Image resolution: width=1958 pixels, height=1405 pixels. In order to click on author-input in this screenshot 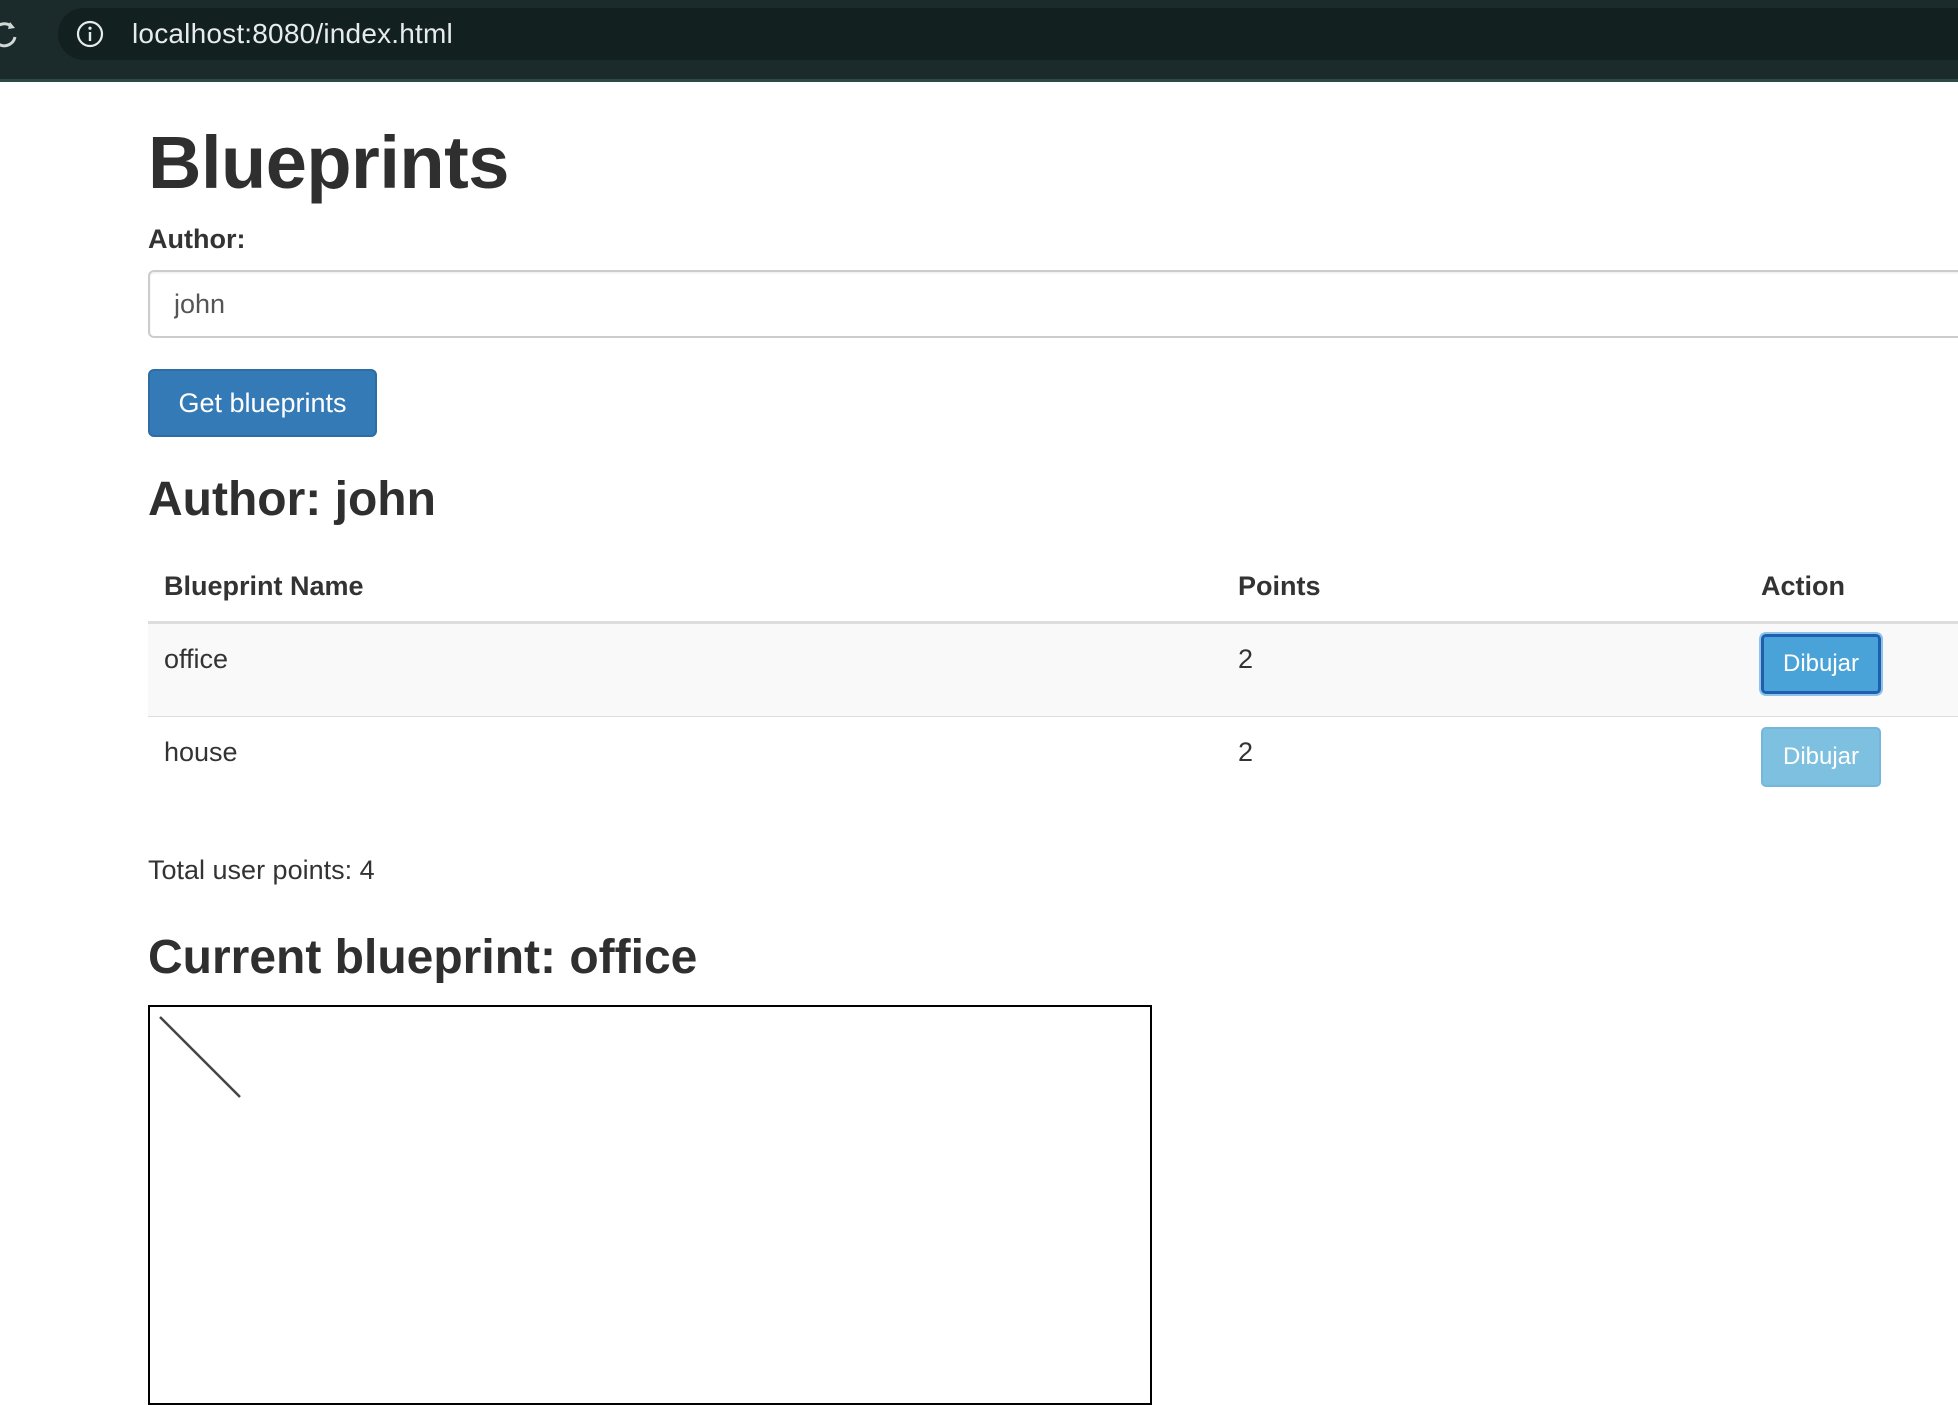, I will do `click(1053, 304)`.